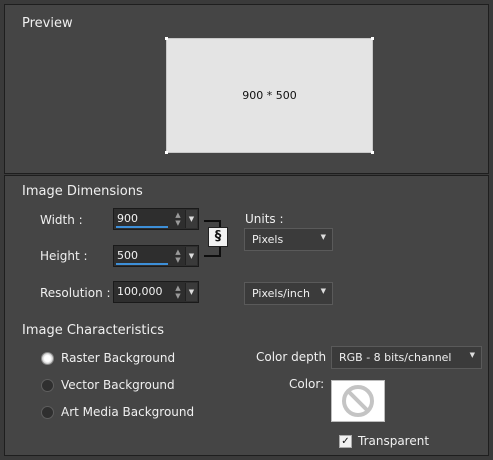 This screenshot has height=460, width=493. Describe the element at coordinates (47, 358) in the screenshot. I see `raster-background-radio` at that location.